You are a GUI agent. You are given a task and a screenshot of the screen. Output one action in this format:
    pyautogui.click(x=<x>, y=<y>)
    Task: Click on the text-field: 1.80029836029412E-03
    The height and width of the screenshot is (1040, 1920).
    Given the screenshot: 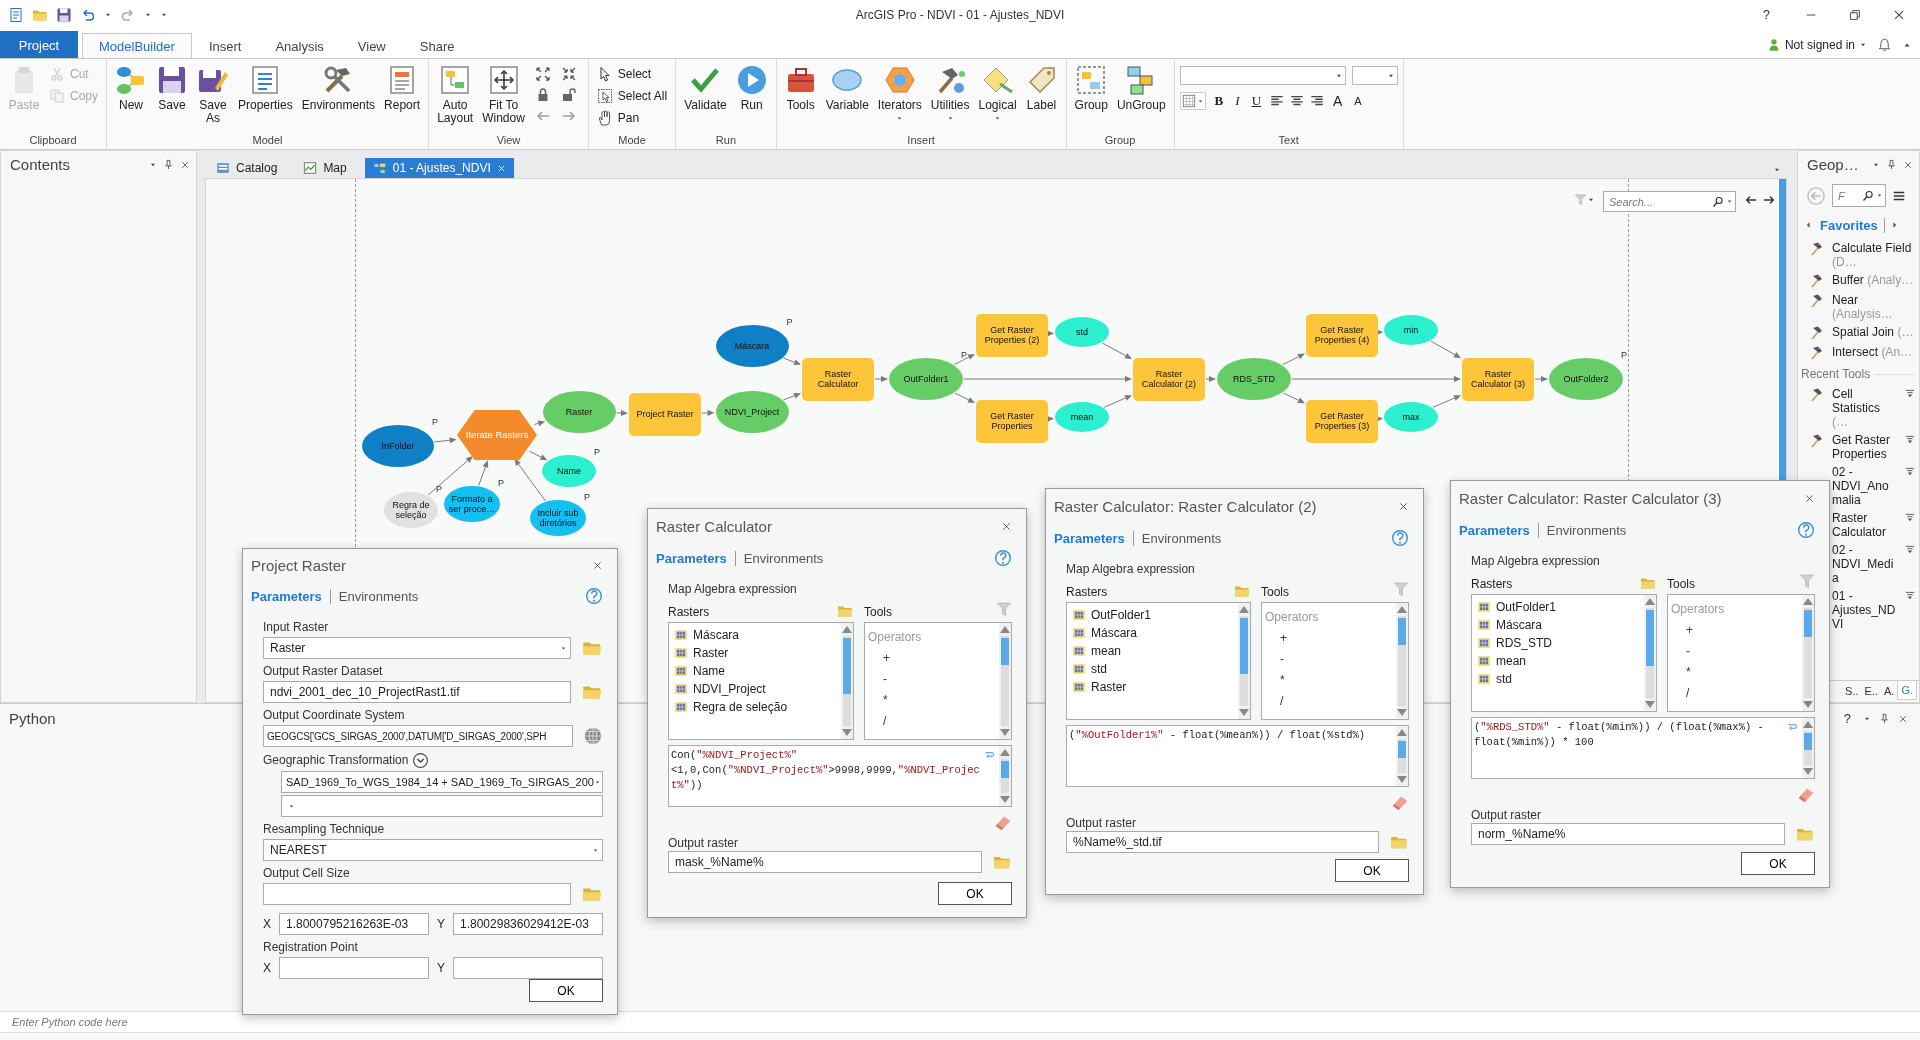 What is the action you would take?
    pyautogui.click(x=528, y=924)
    